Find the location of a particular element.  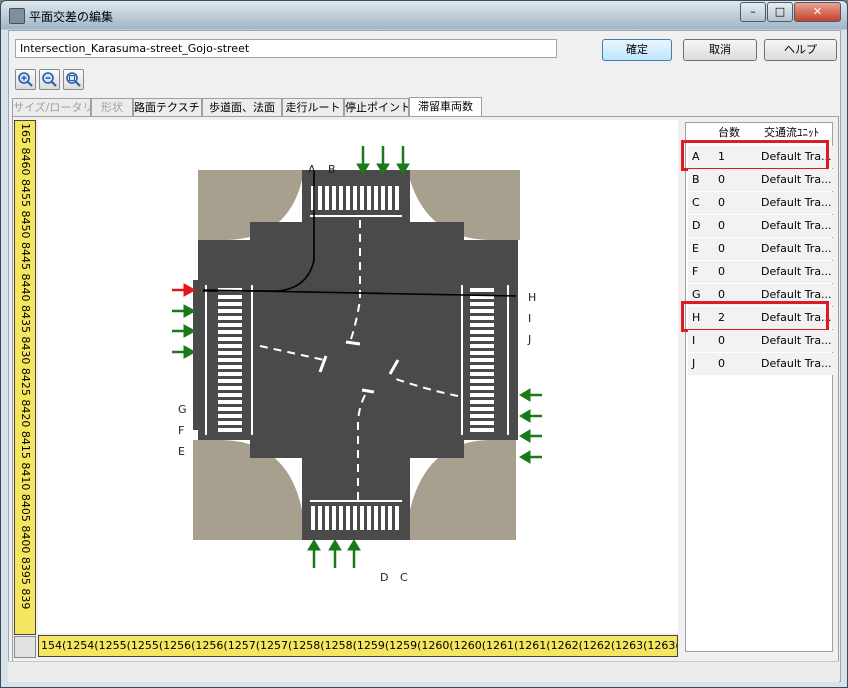

approach-label-b: B is located at coordinates (332, 169).